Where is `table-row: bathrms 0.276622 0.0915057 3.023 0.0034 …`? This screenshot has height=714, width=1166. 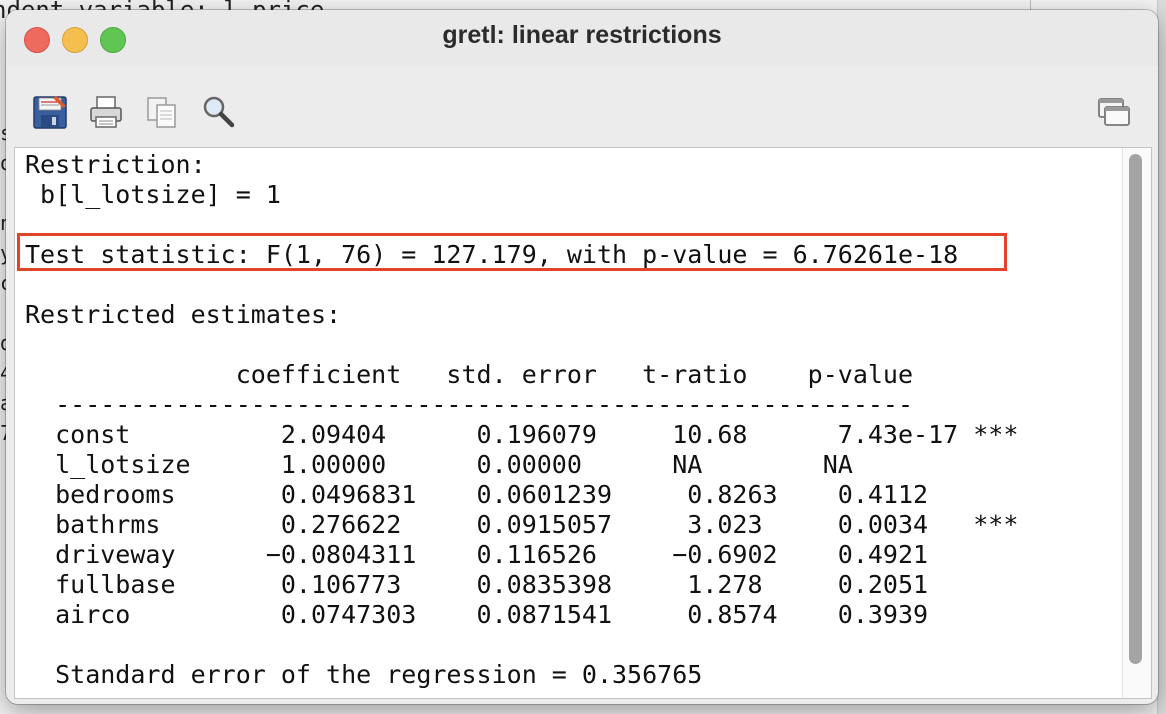 table-row: bathrms 0.276622 0.0915057 3.023 0.0034 … is located at coordinates (522, 524).